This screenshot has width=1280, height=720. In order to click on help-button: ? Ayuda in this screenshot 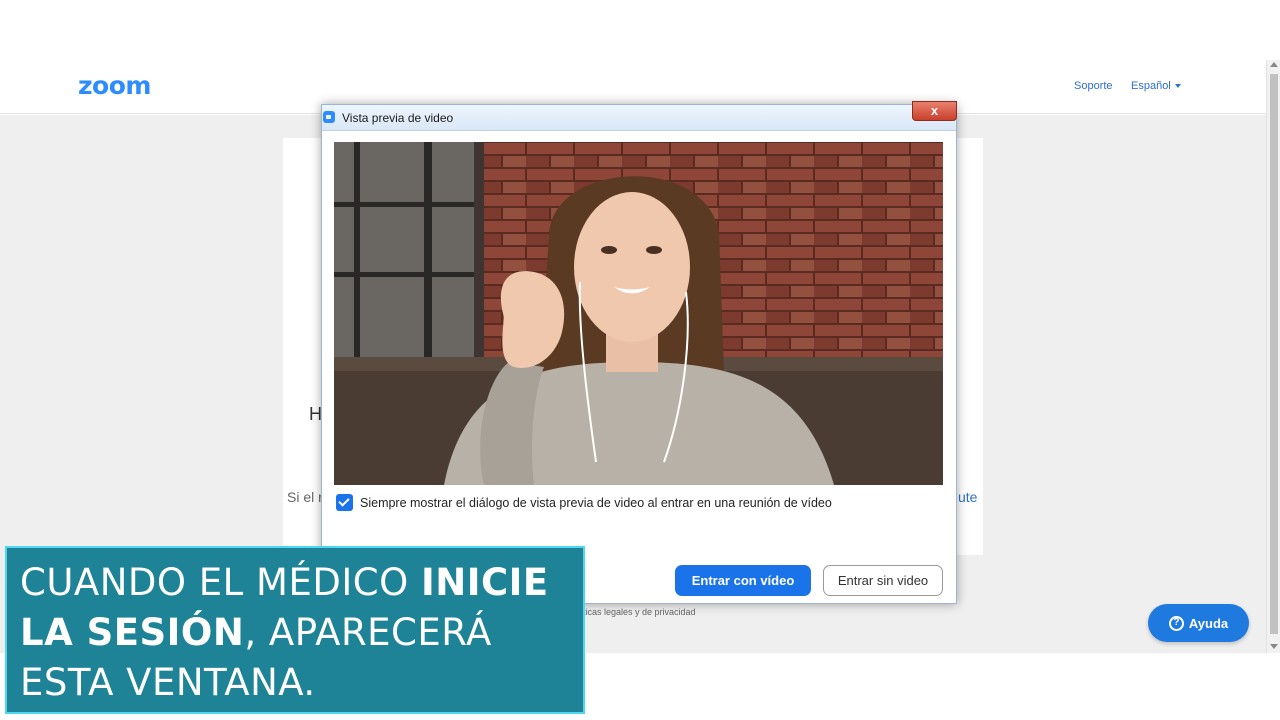, I will do `click(1198, 623)`.